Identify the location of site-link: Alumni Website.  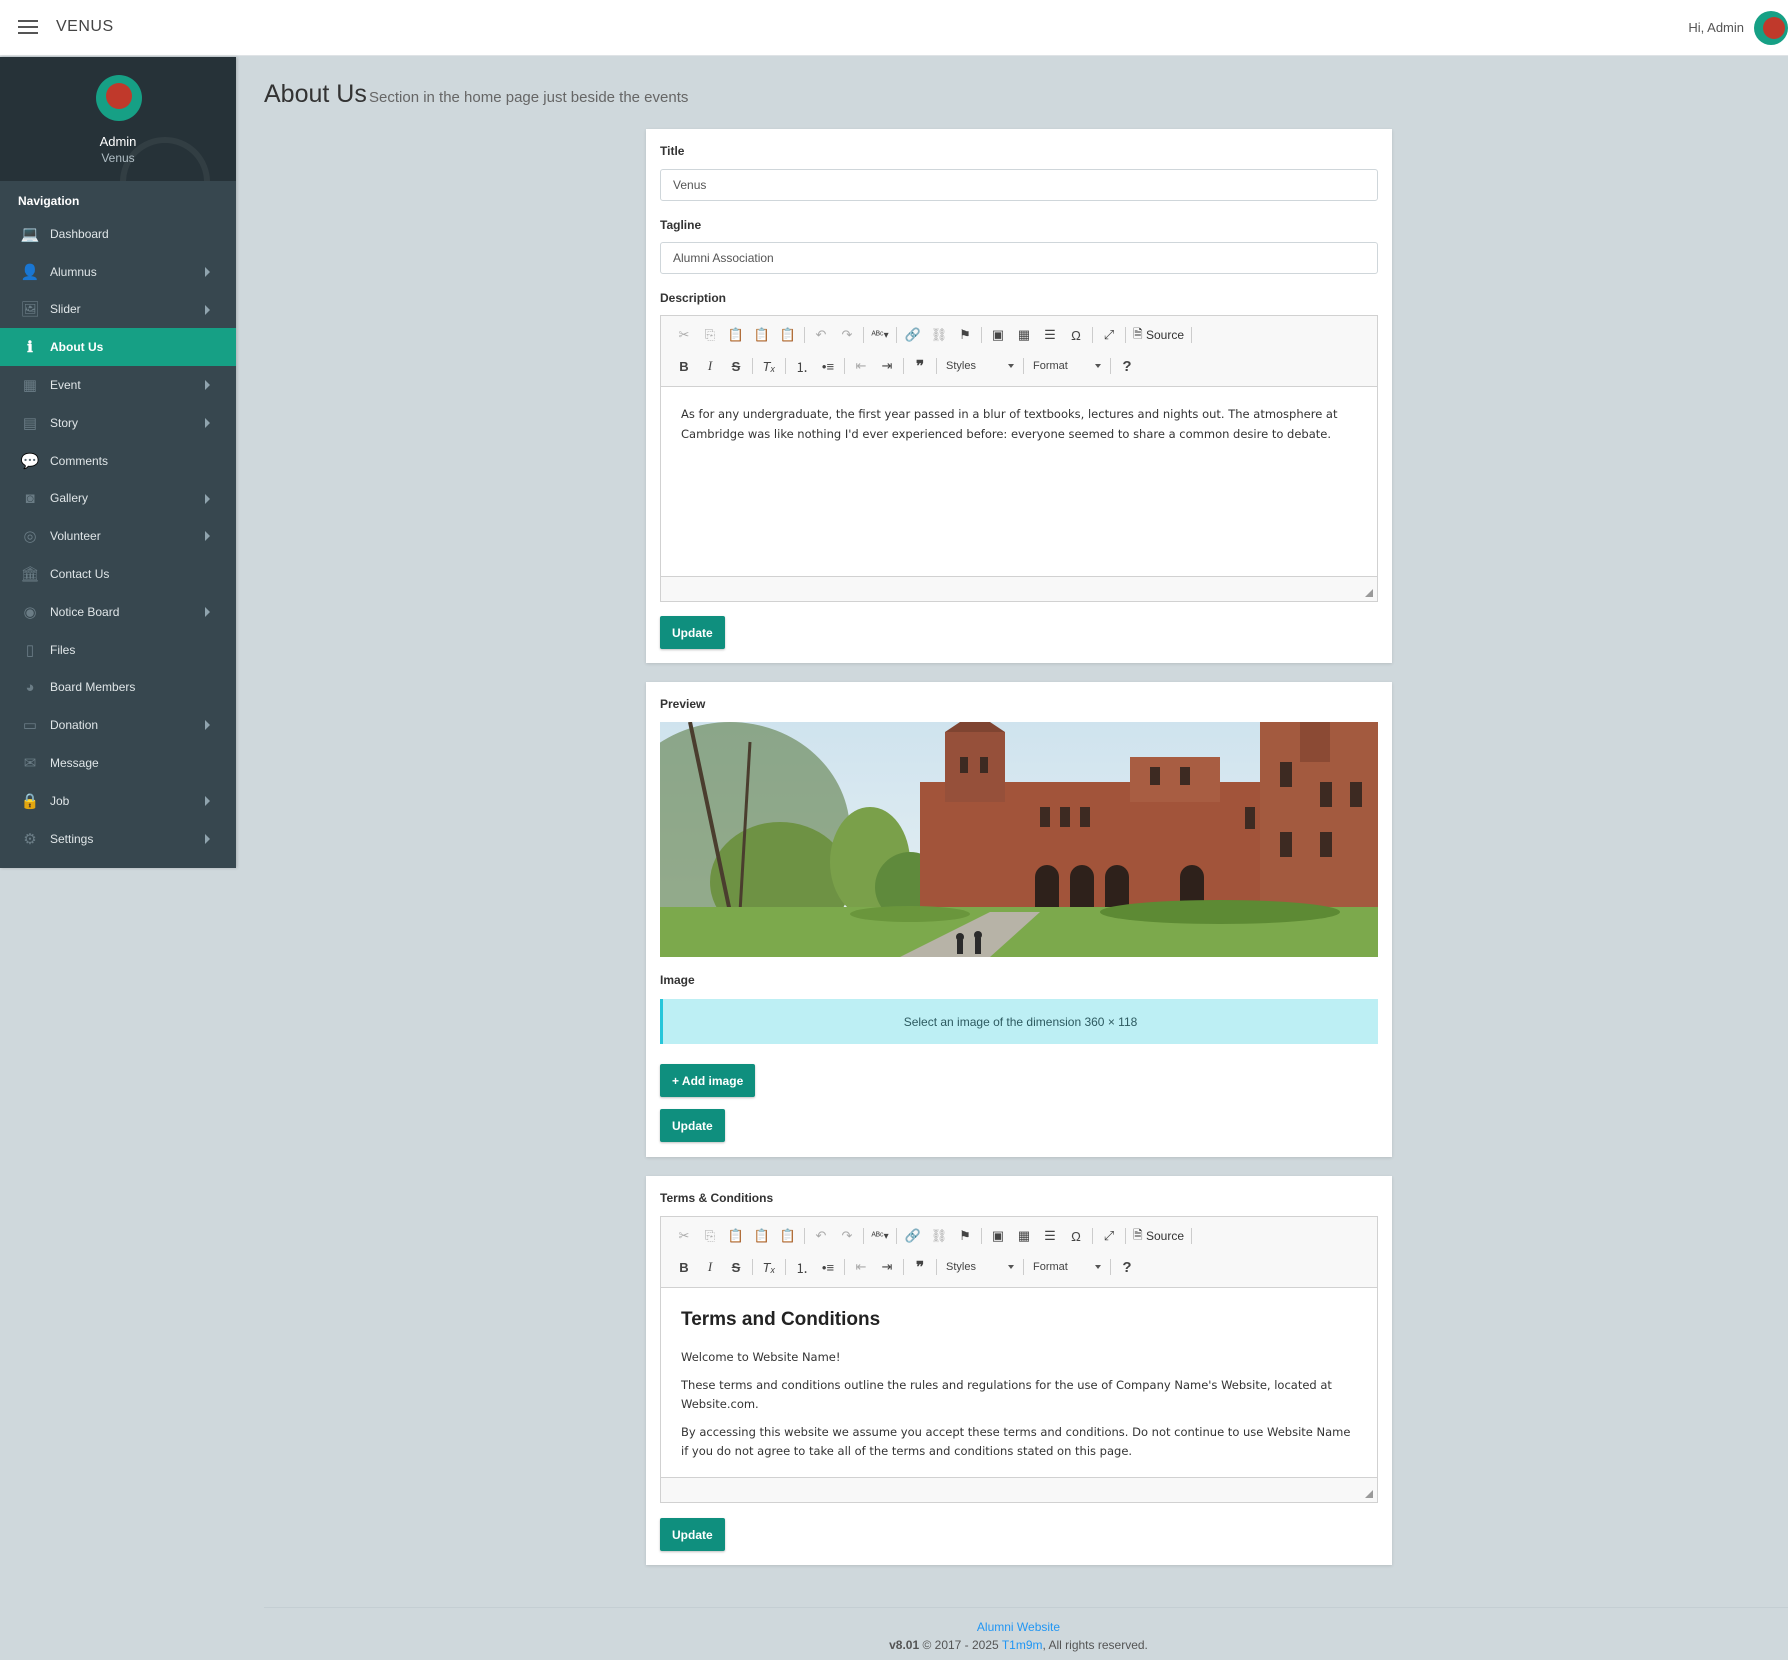
(1018, 1627).